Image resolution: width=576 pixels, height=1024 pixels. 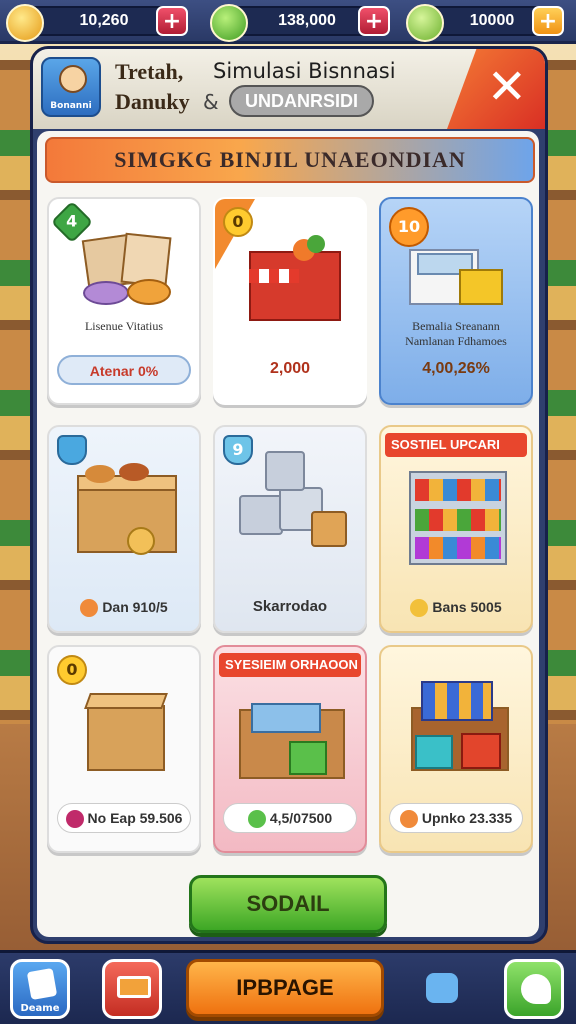 What do you see at coordinates (456, 818) in the screenshot?
I see `price-button: Upnko 23.335` at bounding box center [456, 818].